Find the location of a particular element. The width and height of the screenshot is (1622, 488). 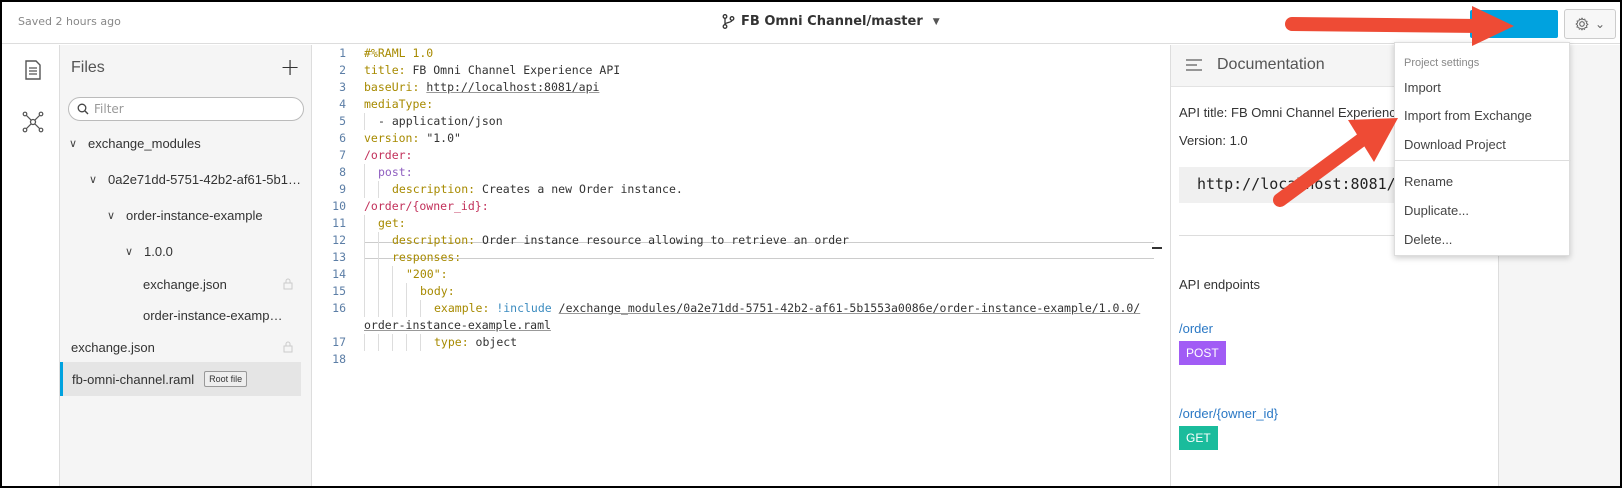

code-line: 2 title: FB Omni Channel Experience API is located at coordinates (480, 70).